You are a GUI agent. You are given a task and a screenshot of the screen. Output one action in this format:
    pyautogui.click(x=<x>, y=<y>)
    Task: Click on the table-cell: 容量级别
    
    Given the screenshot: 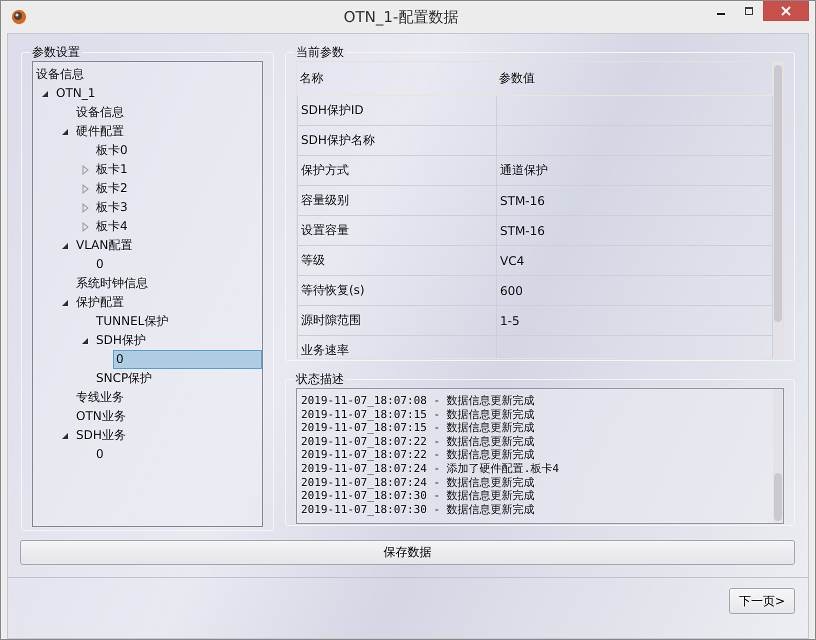 What is the action you would take?
    pyautogui.click(x=397, y=201)
    